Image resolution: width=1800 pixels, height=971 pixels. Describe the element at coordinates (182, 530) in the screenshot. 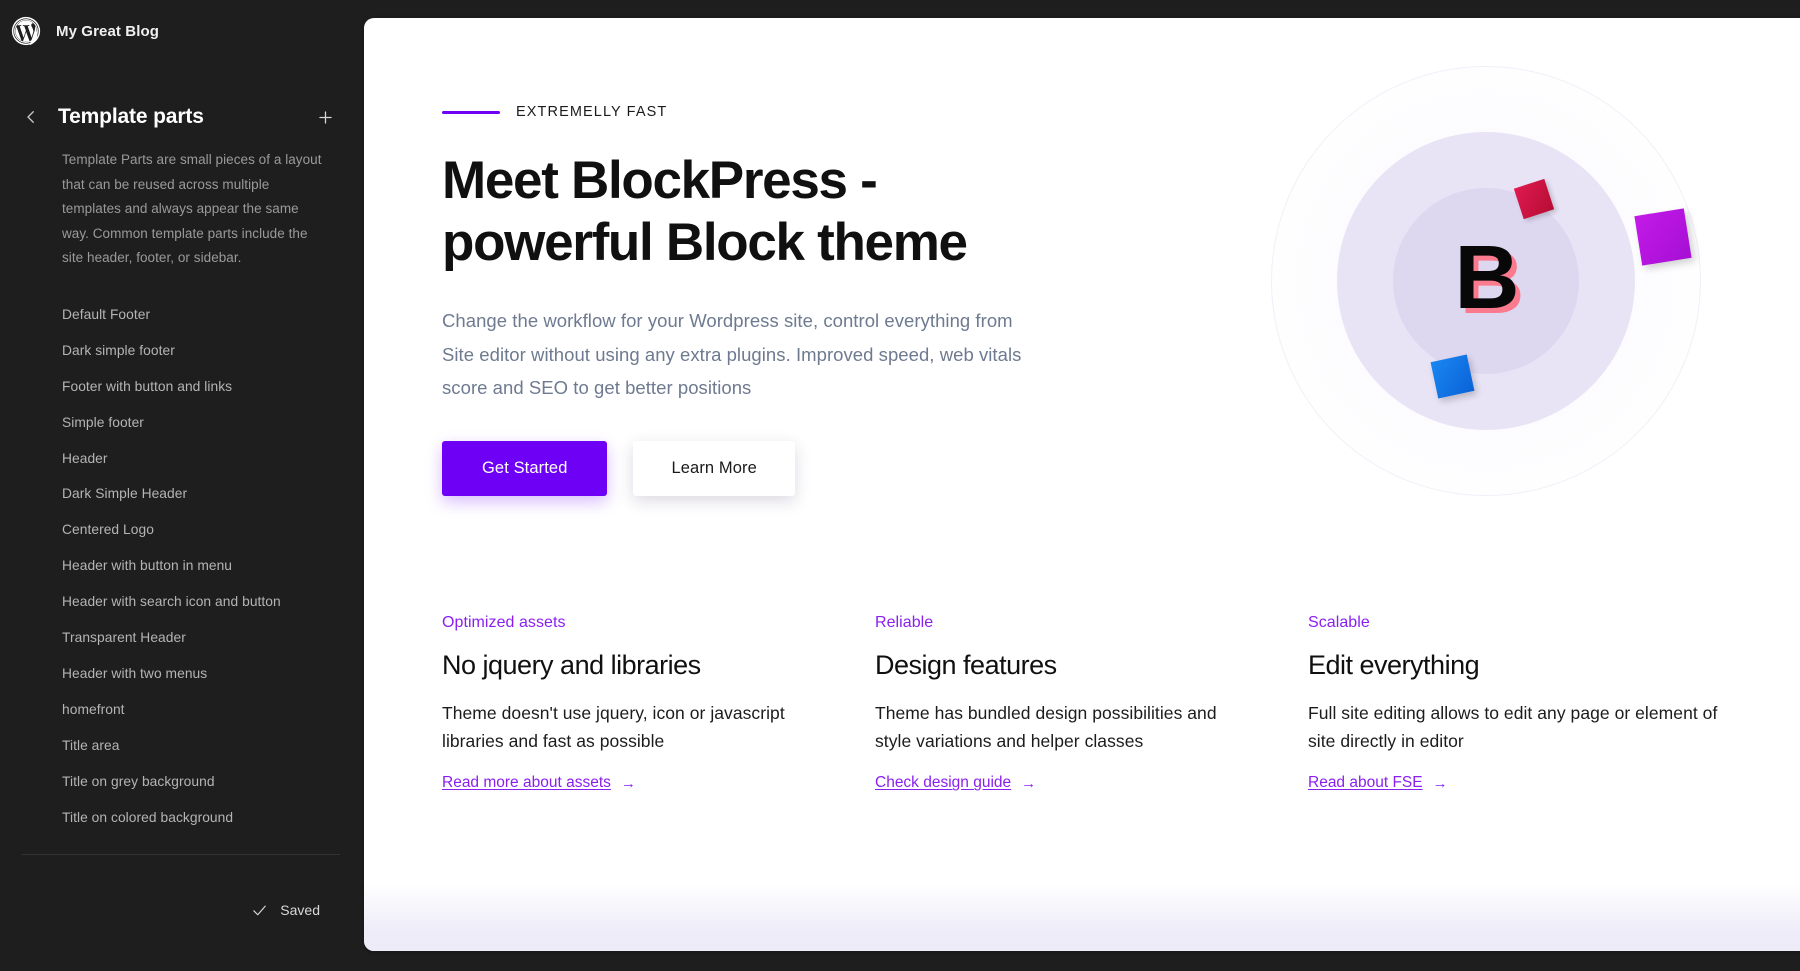

I see `list-item: Centered Logo` at that location.